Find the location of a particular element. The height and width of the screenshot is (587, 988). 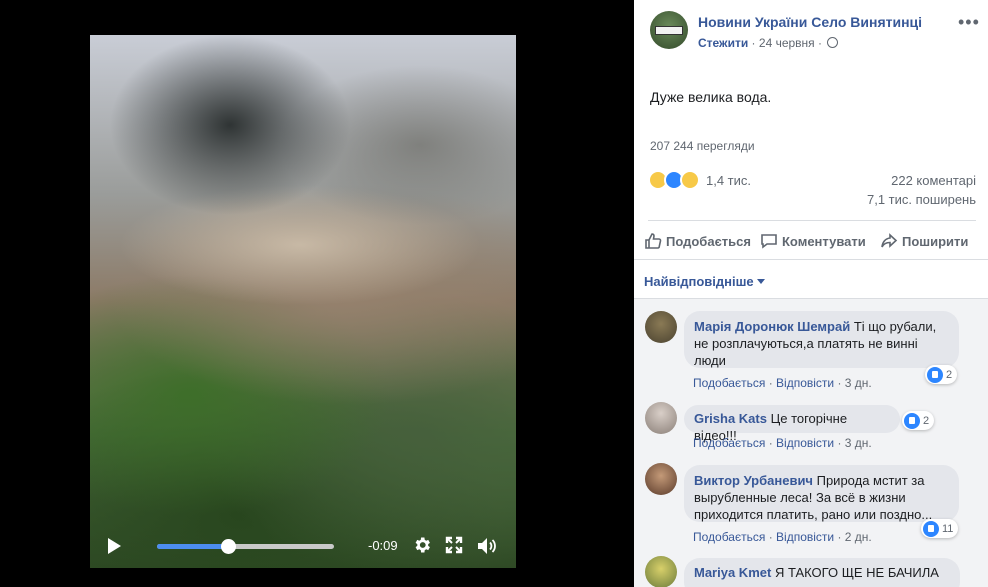

page-name-link: Новини України Село Винятинці is located at coordinates (810, 22).